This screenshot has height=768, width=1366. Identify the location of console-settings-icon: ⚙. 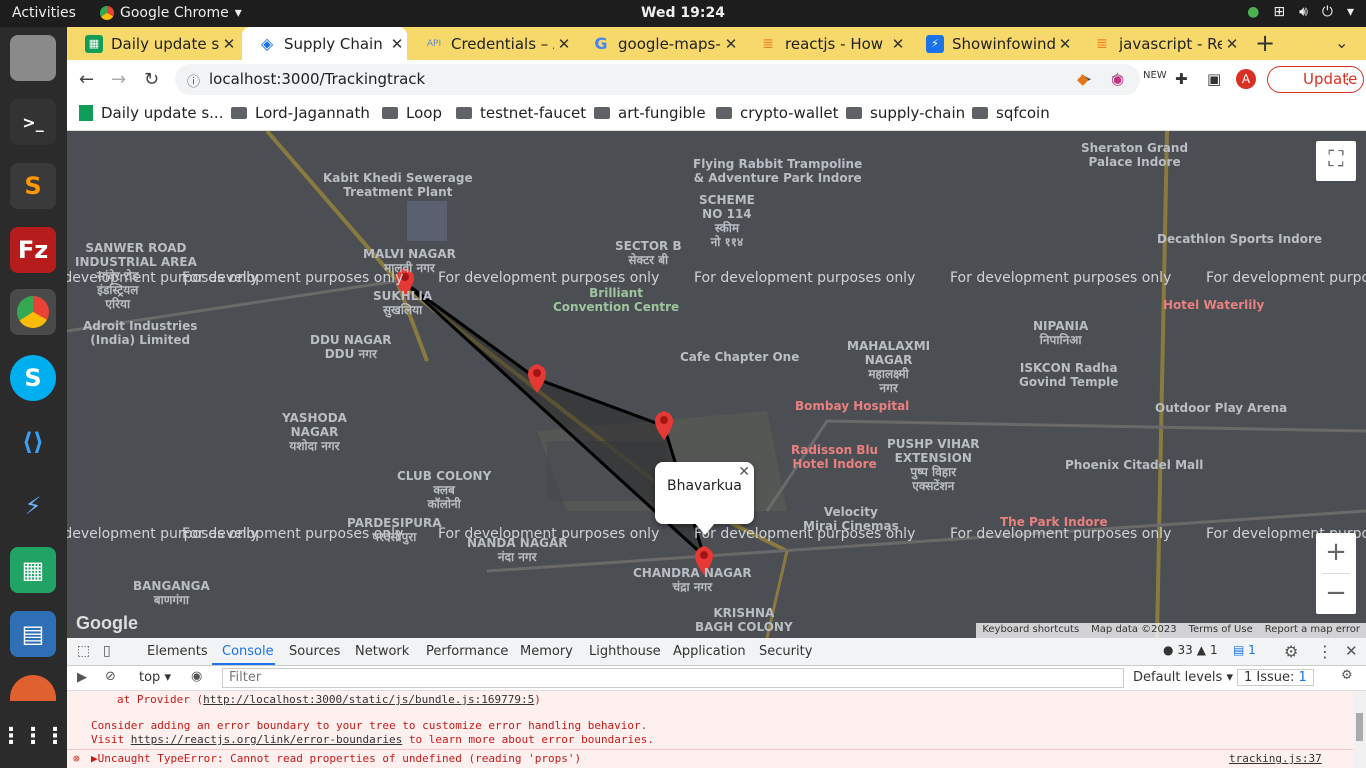
(1347, 675).